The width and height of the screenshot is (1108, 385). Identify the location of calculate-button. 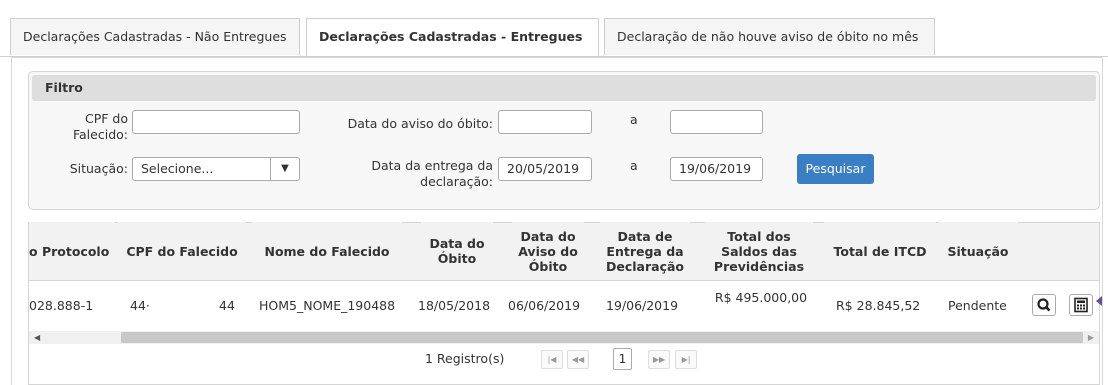
(1081, 305).